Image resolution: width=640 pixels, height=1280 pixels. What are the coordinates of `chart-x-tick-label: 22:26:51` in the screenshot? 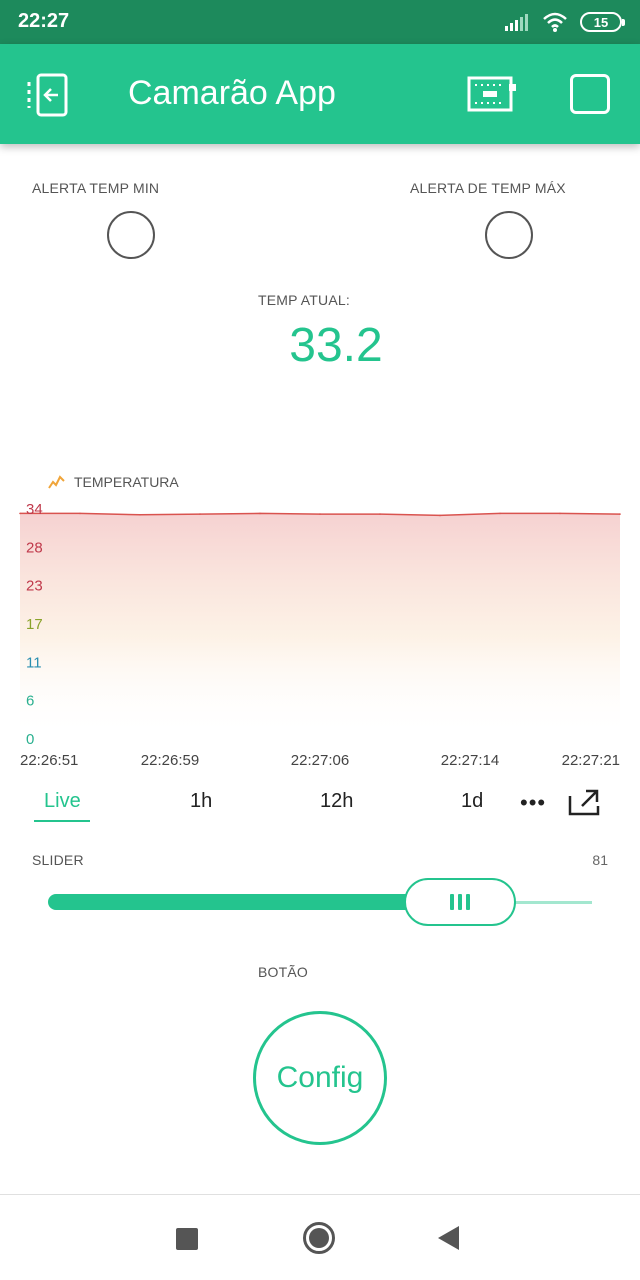 It's located at (49, 760).